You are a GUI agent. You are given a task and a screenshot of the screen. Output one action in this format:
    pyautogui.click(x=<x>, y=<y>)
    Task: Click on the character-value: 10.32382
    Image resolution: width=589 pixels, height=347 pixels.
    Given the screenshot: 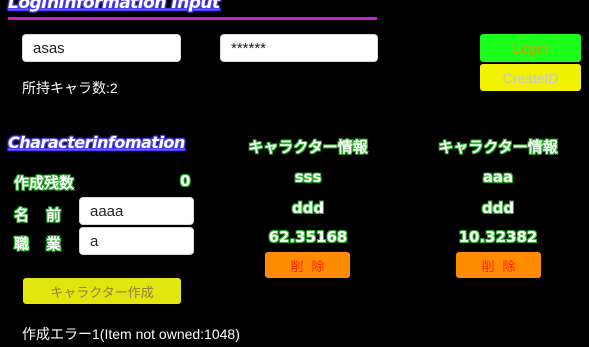 What is the action you would take?
    pyautogui.click(x=498, y=237)
    